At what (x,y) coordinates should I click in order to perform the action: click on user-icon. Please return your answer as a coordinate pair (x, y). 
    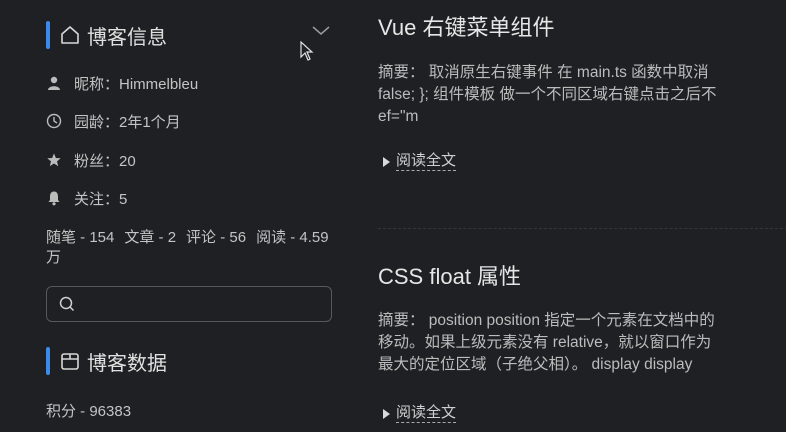
    Looking at the image, I should click on (54, 83).